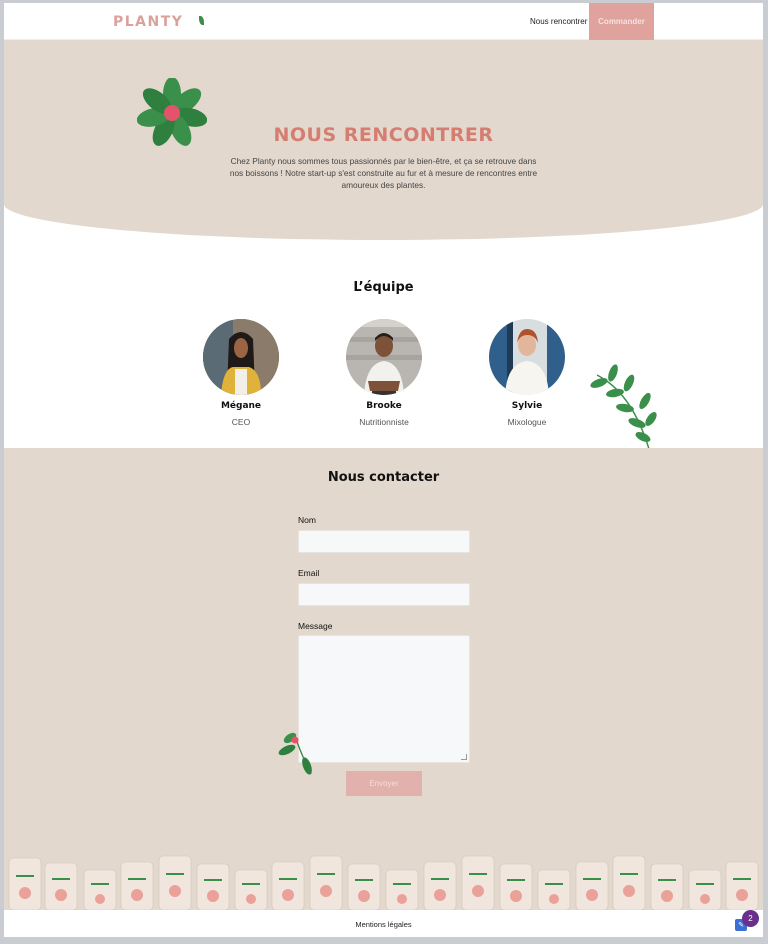 This screenshot has width=768, height=944. What do you see at coordinates (384, 406) in the screenshot?
I see `team-member-name: Brooke` at bounding box center [384, 406].